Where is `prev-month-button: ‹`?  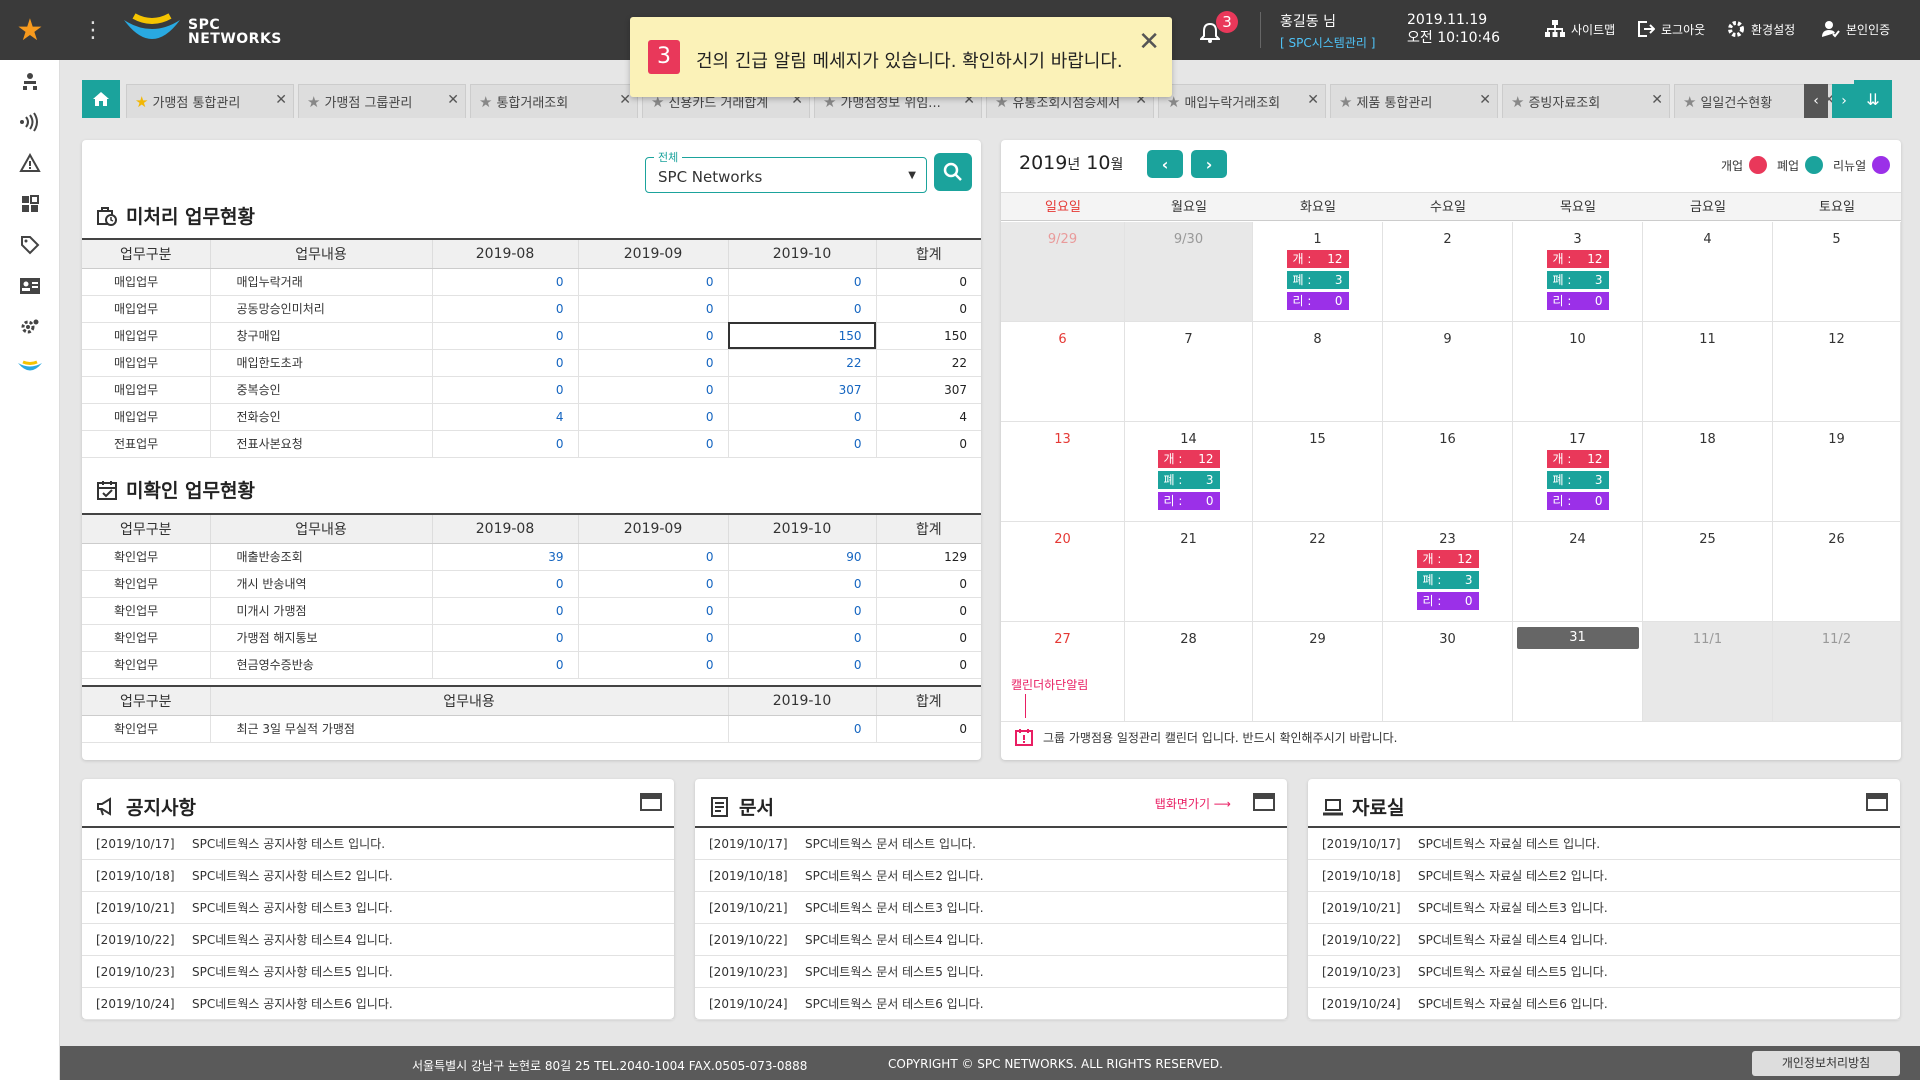
prev-month-button: ‹ is located at coordinates (1165, 164).